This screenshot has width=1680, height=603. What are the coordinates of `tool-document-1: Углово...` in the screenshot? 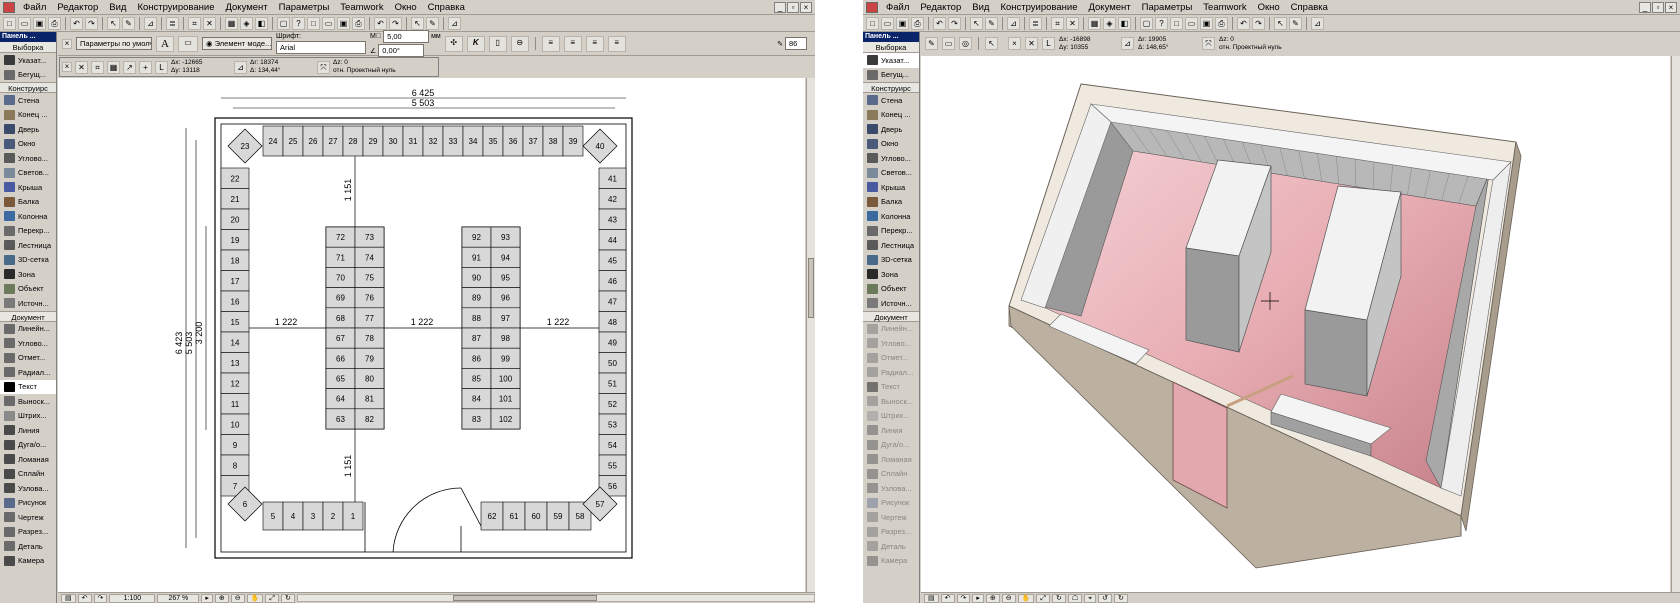 It's located at (891, 343).